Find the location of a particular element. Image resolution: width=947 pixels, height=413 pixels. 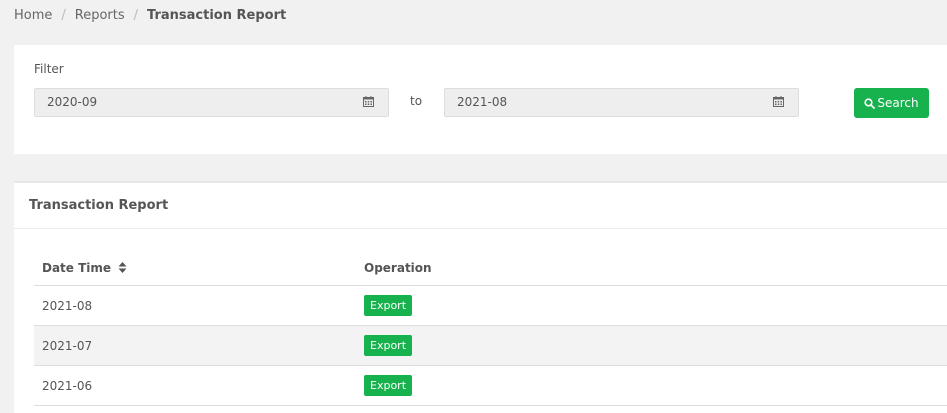

breadcrumb-home: Home is located at coordinates (33, 15).